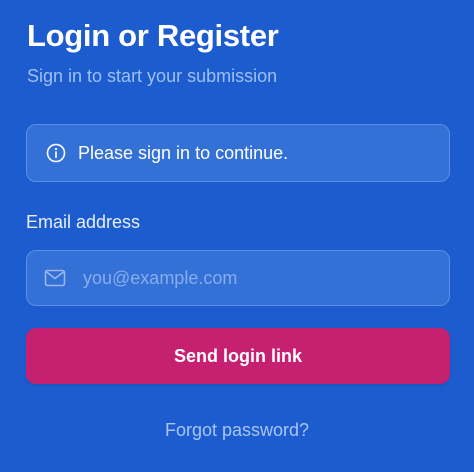 The image size is (474, 472). Describe the element at coordinates (237, 430) in the screenshot. I see `forgot-password-link: Forgot password?` at that location.